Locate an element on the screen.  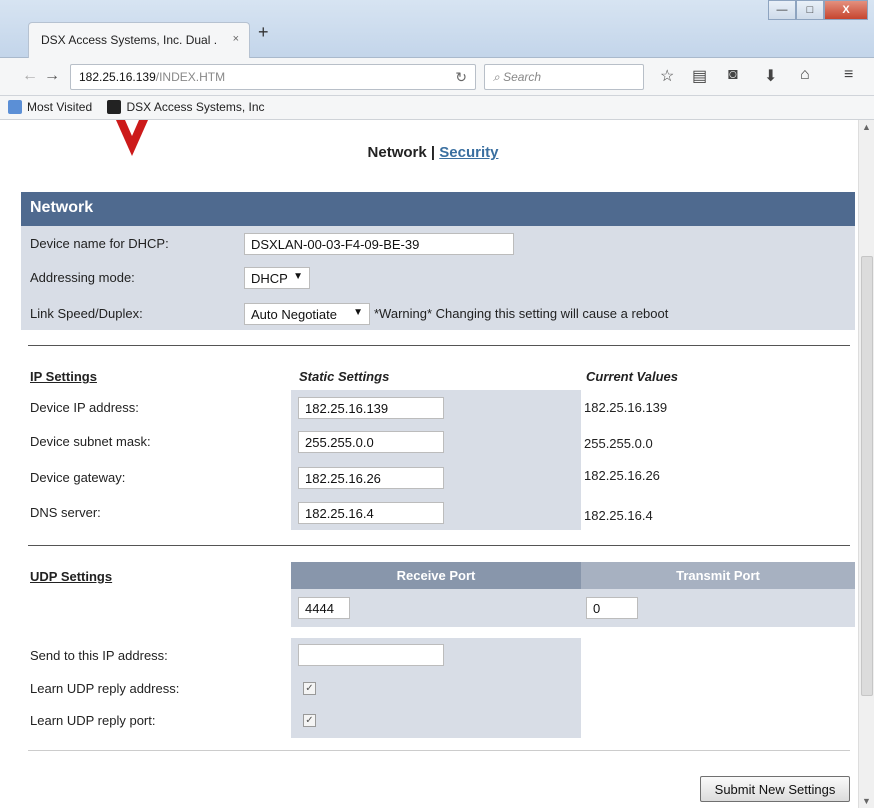
url-host: 182.25.16.139 is located at coordinates (117, 77).